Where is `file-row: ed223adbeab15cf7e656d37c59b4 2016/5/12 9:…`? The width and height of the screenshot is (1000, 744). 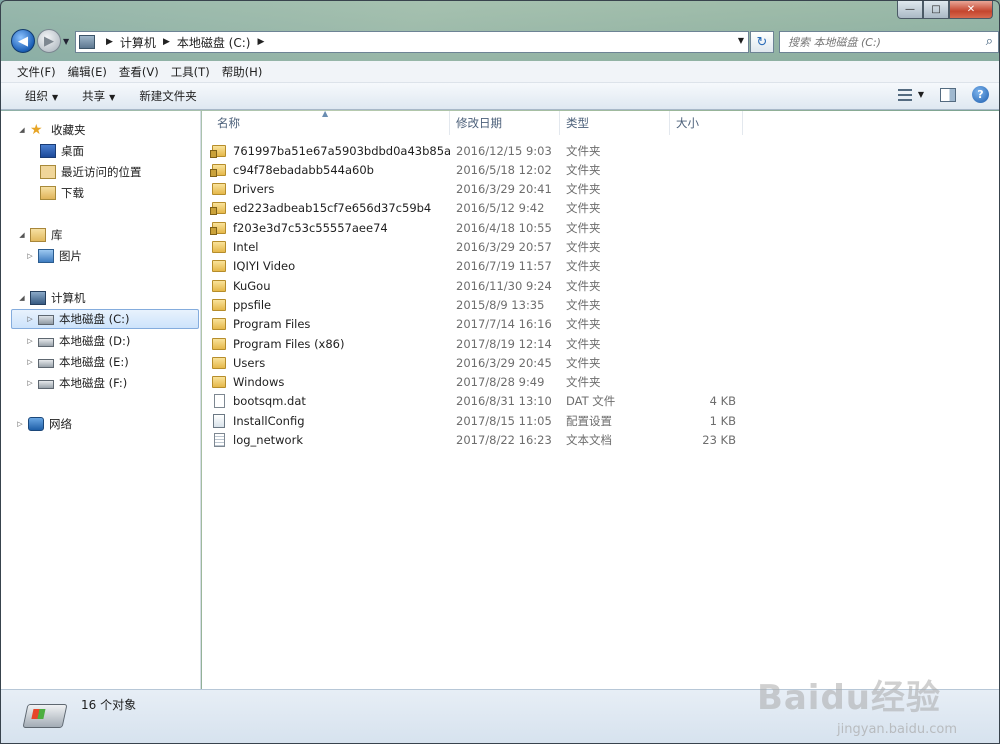 file-row: ed223adbeab15cf7e656d37c59b4 2016/5/12 9:… is located at coordinates (405, 208).